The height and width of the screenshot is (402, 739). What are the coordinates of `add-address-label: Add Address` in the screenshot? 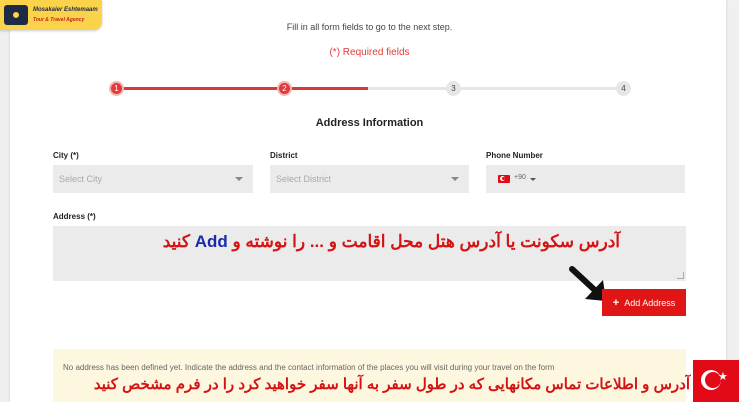 It's located at (650, 302).